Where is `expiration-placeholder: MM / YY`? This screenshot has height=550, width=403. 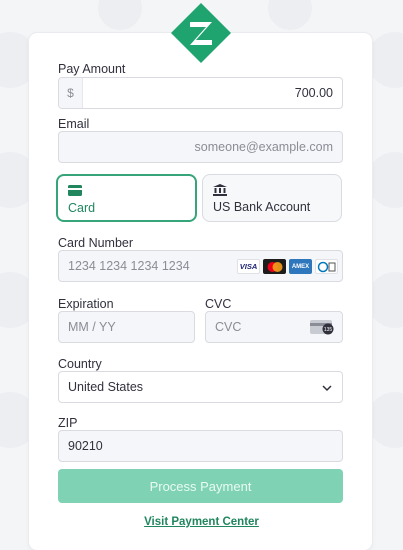
expiration-placeholder: MM / YY is located at coordinates (92, 327).